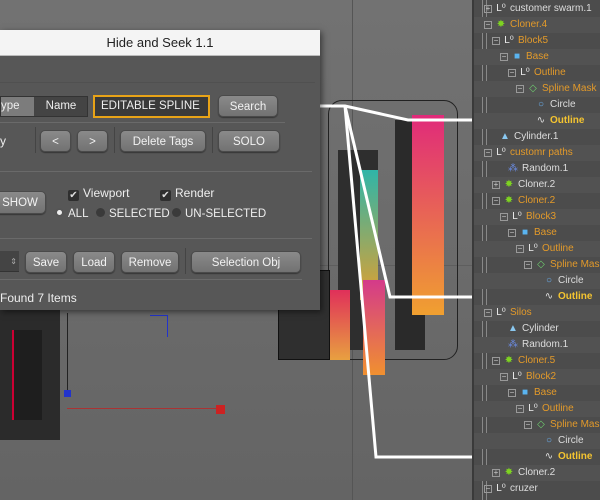  What do you see at coordinates (9, 261) in the screenshot?
I see `preset-stepper: ⇕` at bounding box center [9, 261].